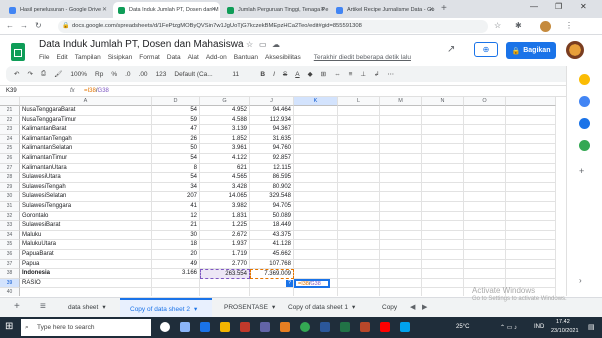 This screenshot has height=338, width=602. What do you see at coordinates (242, 74) in the screenshot?
I see `font-size-select: 11` at bounding box center [242, 74].